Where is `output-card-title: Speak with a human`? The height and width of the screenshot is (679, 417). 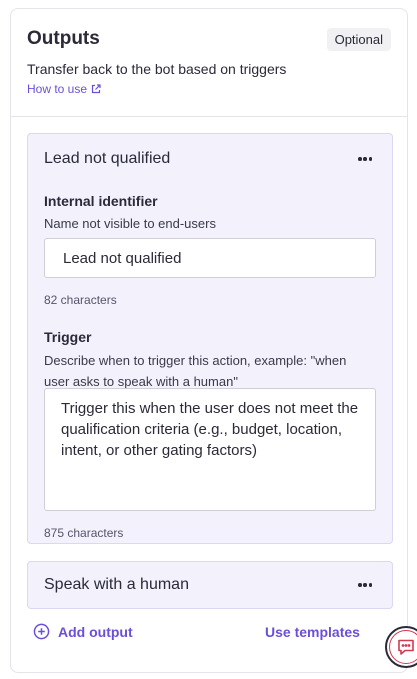 output-card-title: Speak with a human is located at coordinates (116, 584).